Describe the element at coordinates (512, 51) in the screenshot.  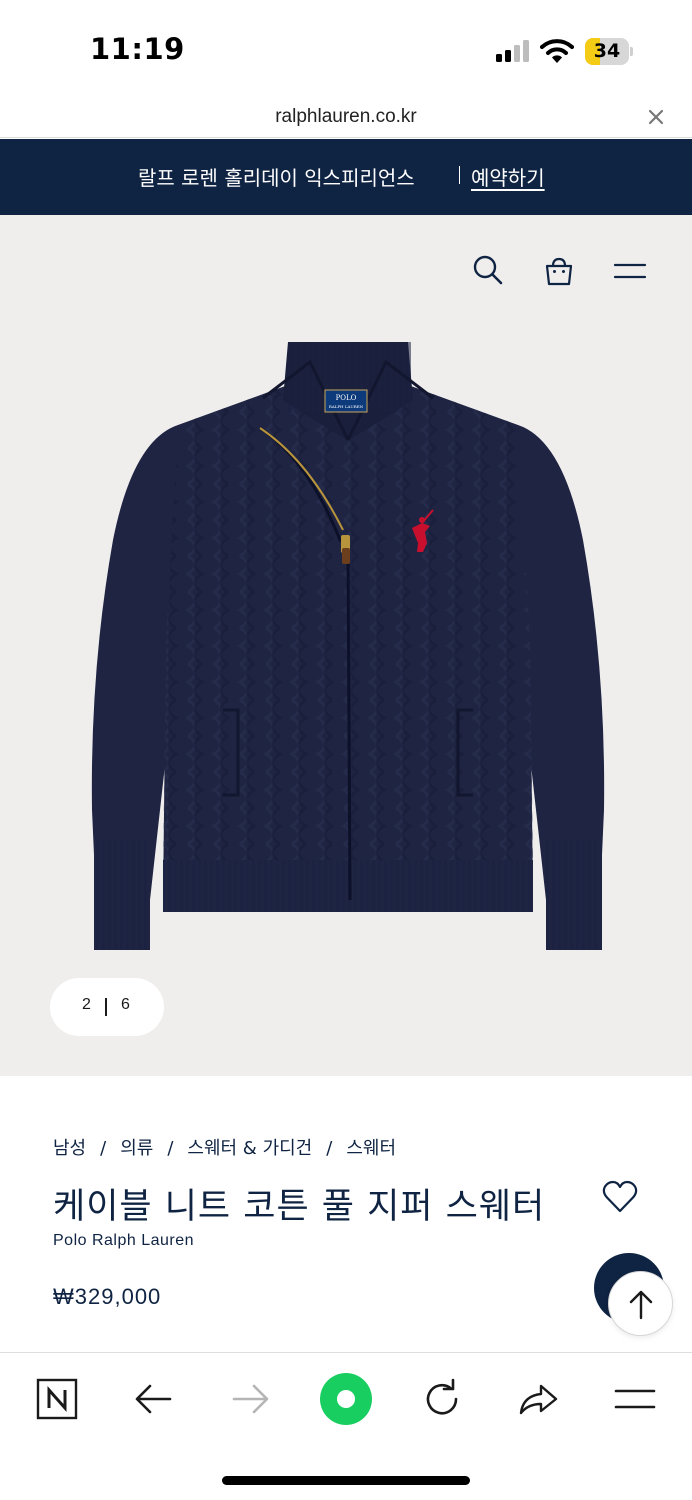
I see `cellular-signal-icon` at that location.